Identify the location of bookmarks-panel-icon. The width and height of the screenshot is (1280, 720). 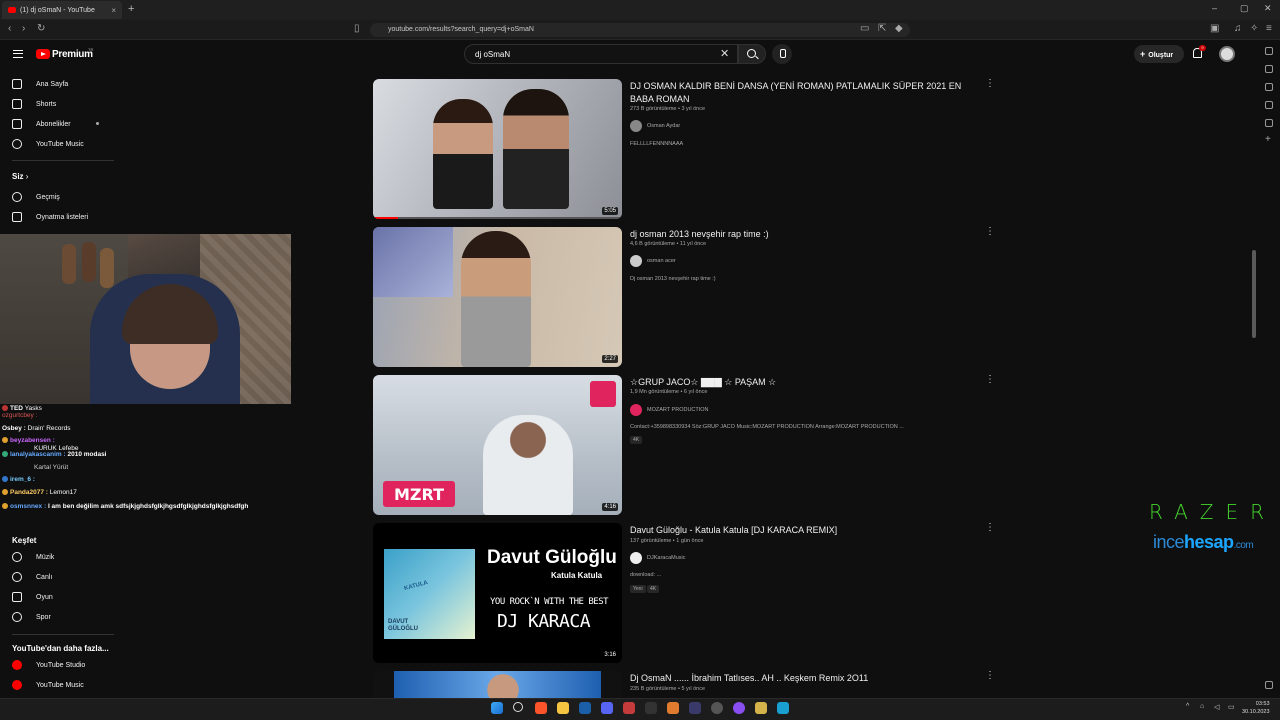
(1269, 69).